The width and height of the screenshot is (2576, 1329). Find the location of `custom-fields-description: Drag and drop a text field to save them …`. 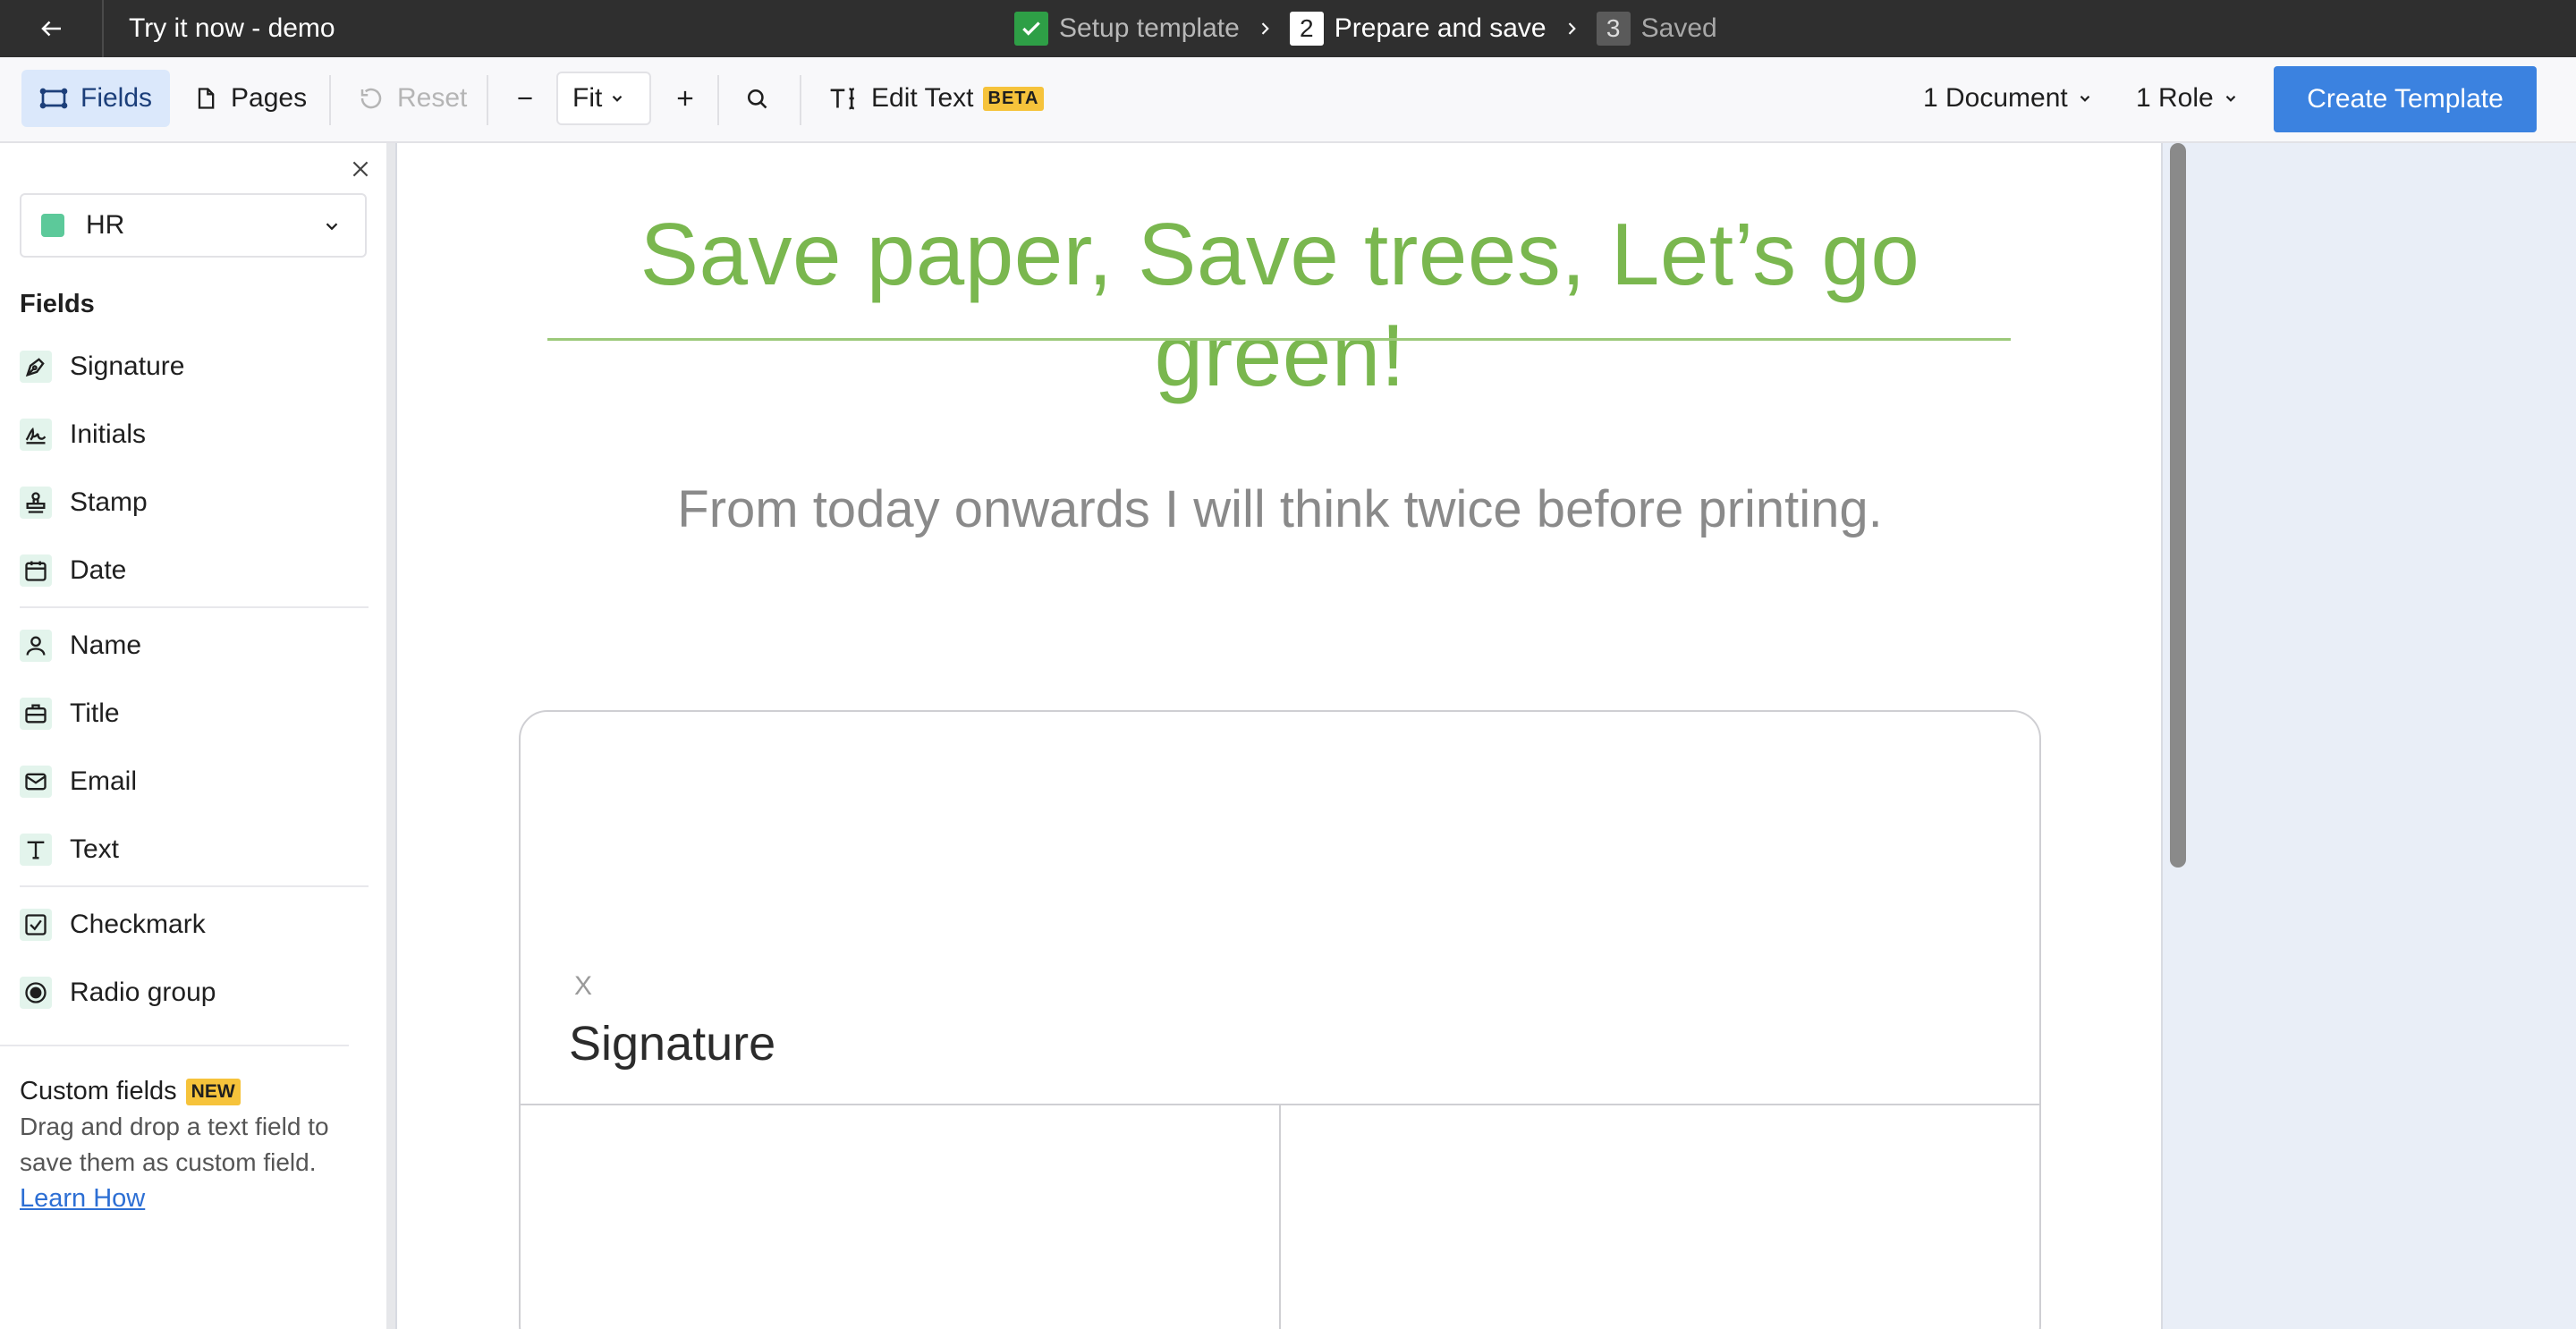

custom-fields-description: Drag and drop a text field to save them … is located at coordinates (174, 1144).